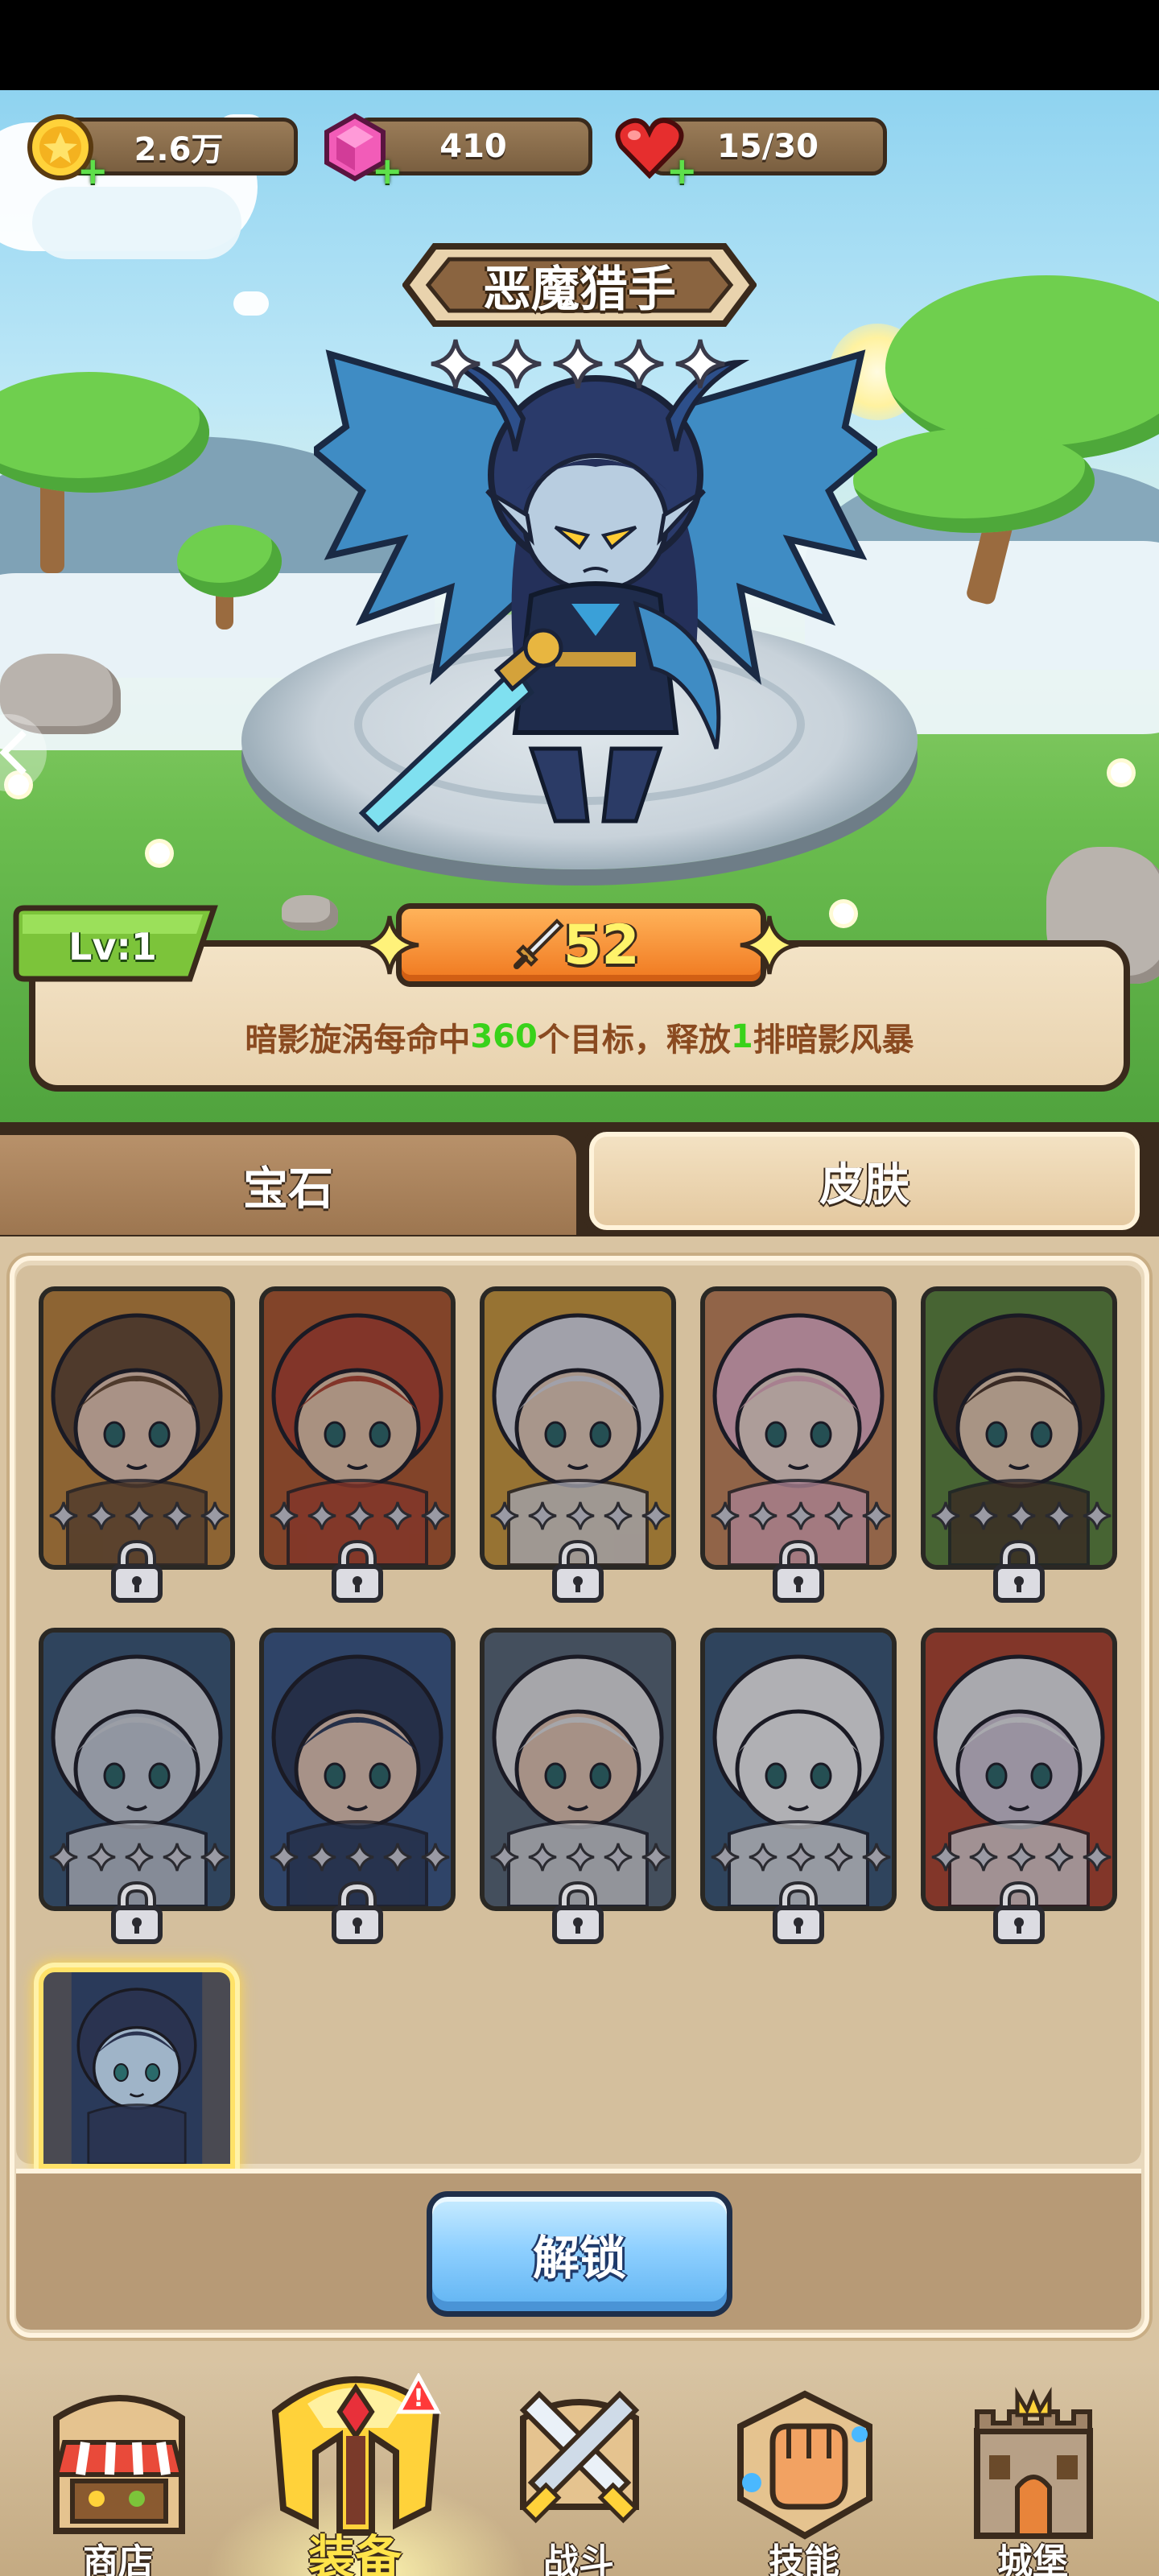  Describe the element at coordinates (419, 2398) in the screenshot. I see `alert-badge: !` at that location.